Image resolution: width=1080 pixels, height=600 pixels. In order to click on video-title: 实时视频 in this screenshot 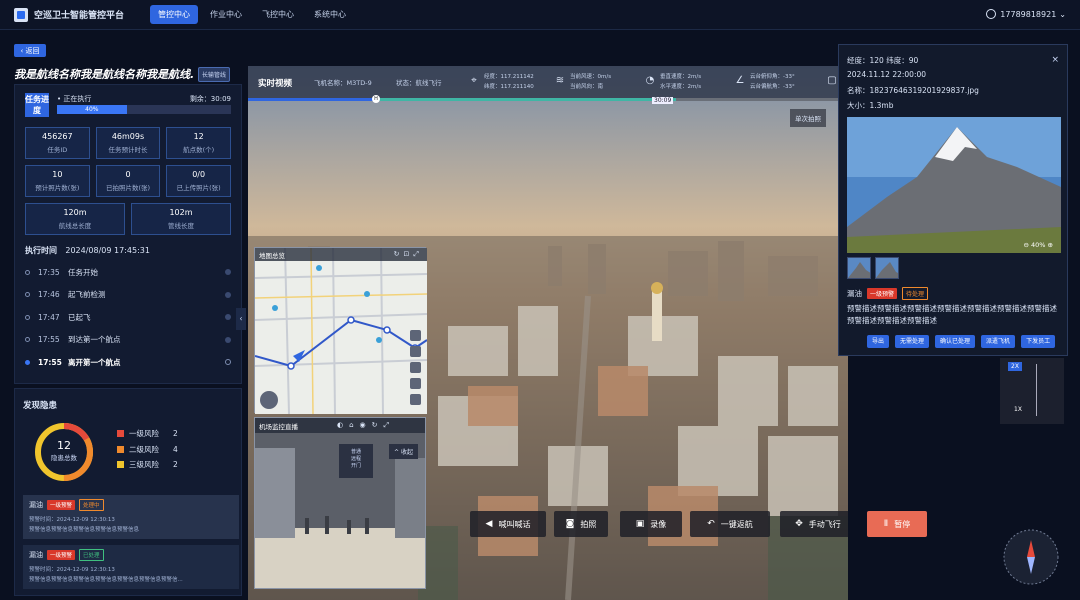, I will do `click(275, 84)`.